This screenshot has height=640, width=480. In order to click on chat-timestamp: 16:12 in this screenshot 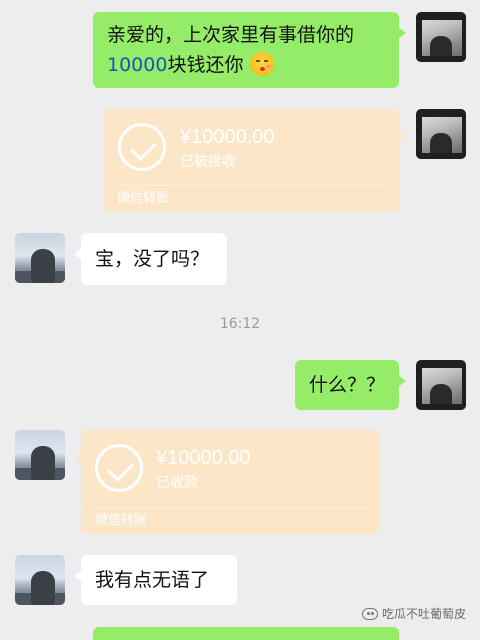, I will do `click(240, 324)`.